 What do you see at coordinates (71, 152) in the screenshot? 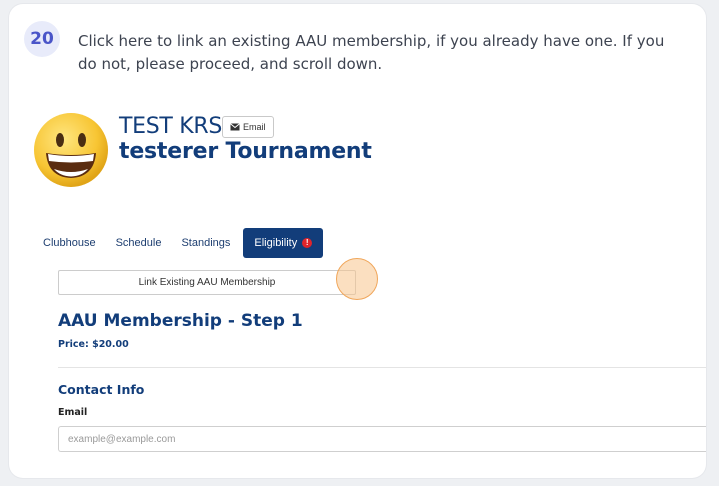
I see `grinning-face-icon` at bounding box center [71, 152].